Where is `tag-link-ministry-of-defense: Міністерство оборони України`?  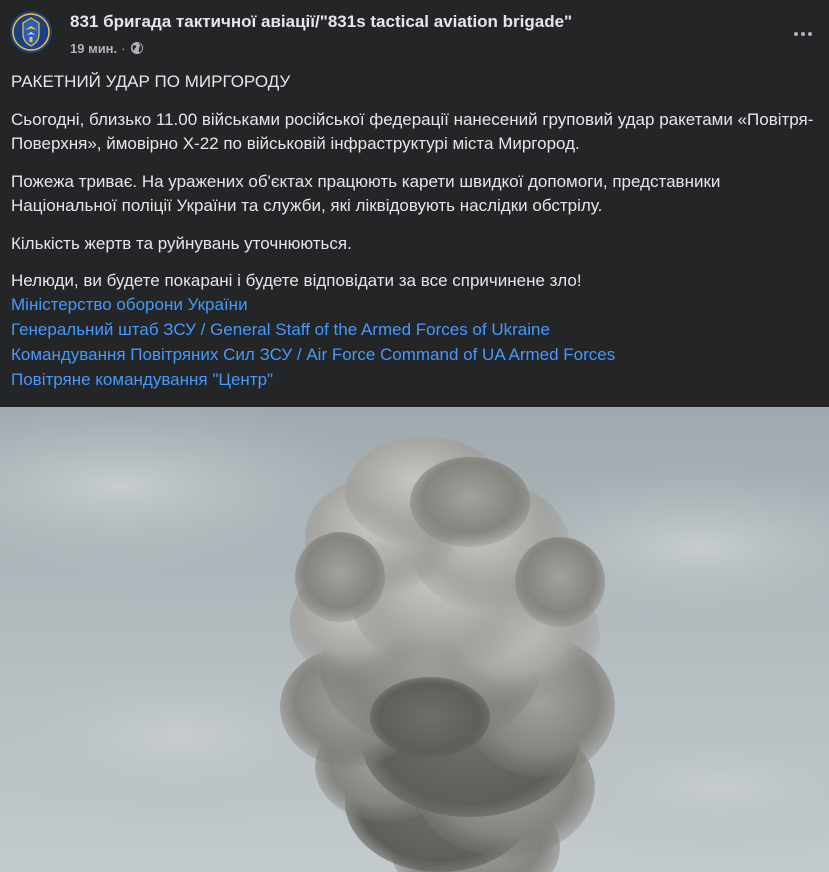
tag-link-ministry-of-defense: Міністерство оборони України is located at coordinates (313, 304).